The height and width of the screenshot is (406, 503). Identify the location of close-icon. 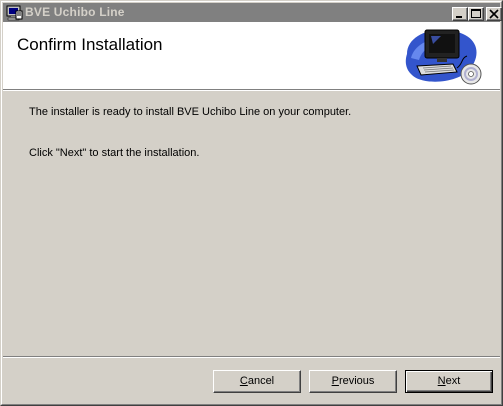
(494, 14).